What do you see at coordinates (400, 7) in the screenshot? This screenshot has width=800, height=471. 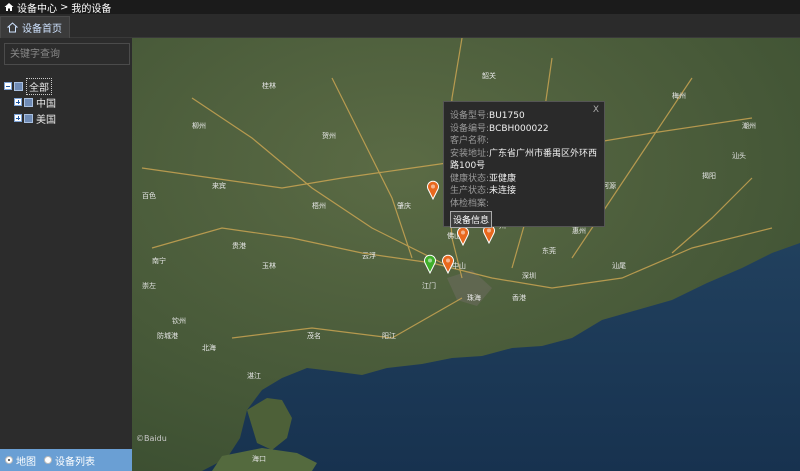 I see `breadcrumb: 设备中心 > 我的设备` at bounding box center [400, 7].